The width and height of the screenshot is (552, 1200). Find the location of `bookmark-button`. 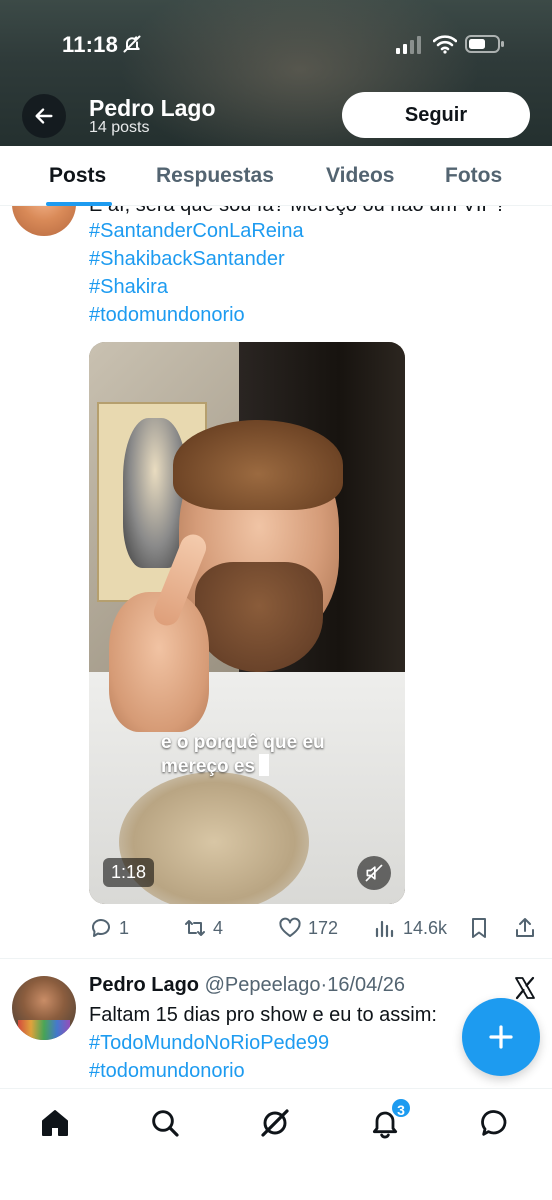

bookmark-button is located at coordinates (479, 928).